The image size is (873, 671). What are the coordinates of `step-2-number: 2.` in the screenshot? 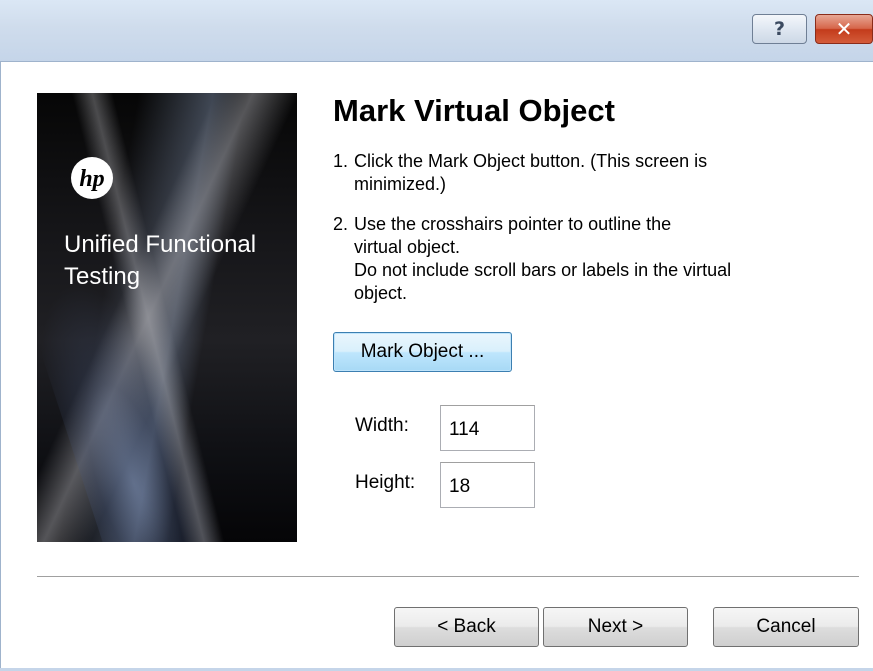 It's located at (343, 224).